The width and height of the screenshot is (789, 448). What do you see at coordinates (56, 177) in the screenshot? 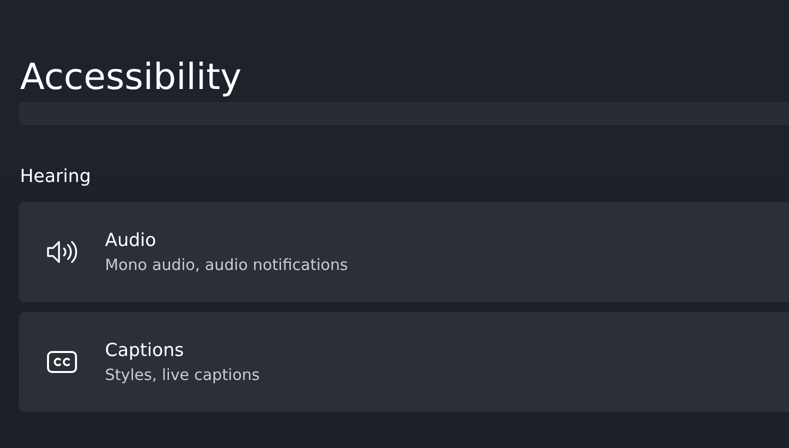
I see `section-heading: Hearing` at bounding box center [56, 177].